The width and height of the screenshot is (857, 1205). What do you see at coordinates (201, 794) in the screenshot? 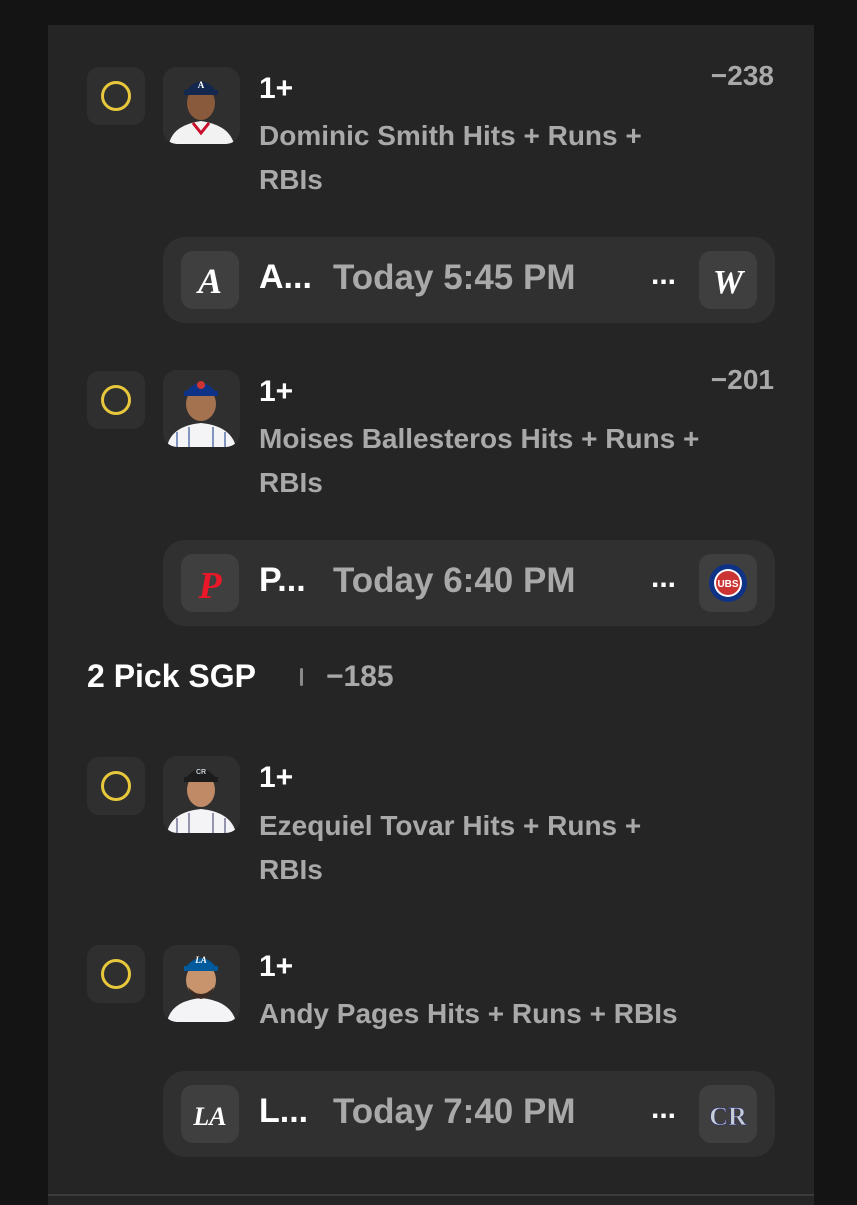
I see `player-headshot-rockies-icon: CR` at bounding box center [201, 794].